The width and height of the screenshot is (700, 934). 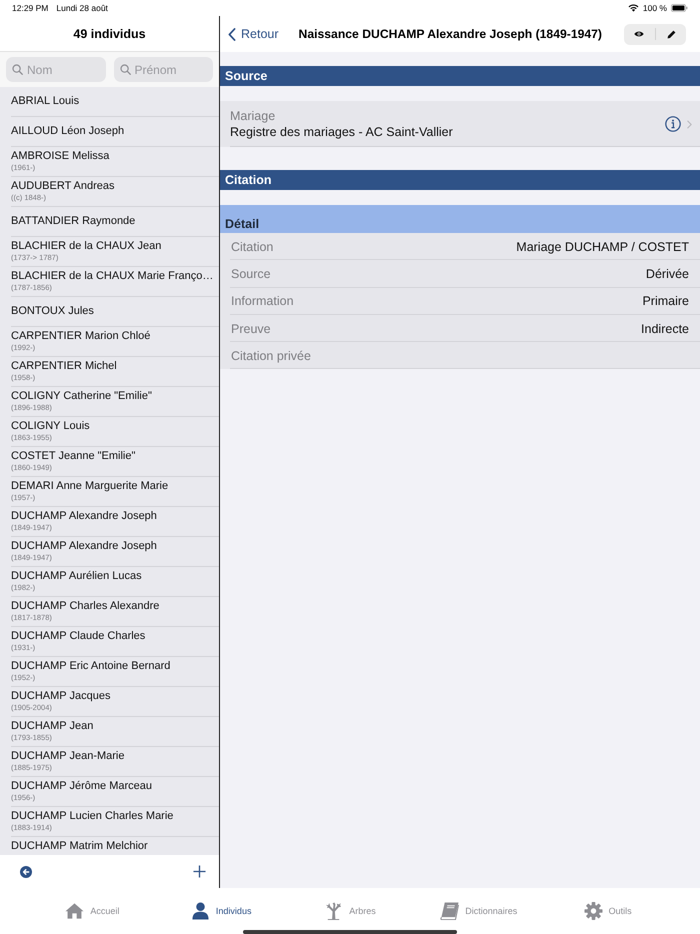 What do you see at coordinates (67, 131) in the screenshot?
I see `person-name: AILLOUD Léon Joseph` at bounding box center [67, 131].